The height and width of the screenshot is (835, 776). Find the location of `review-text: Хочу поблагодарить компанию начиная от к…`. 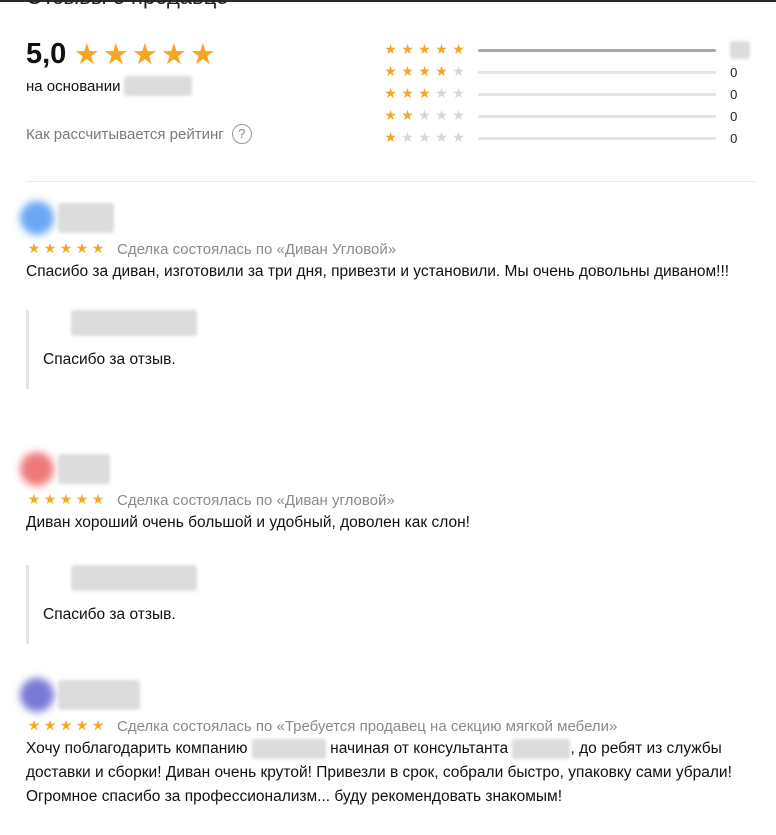

review-text: Хочу поблагодарить компанию начиная от к… is located at coordinates (391, 773).